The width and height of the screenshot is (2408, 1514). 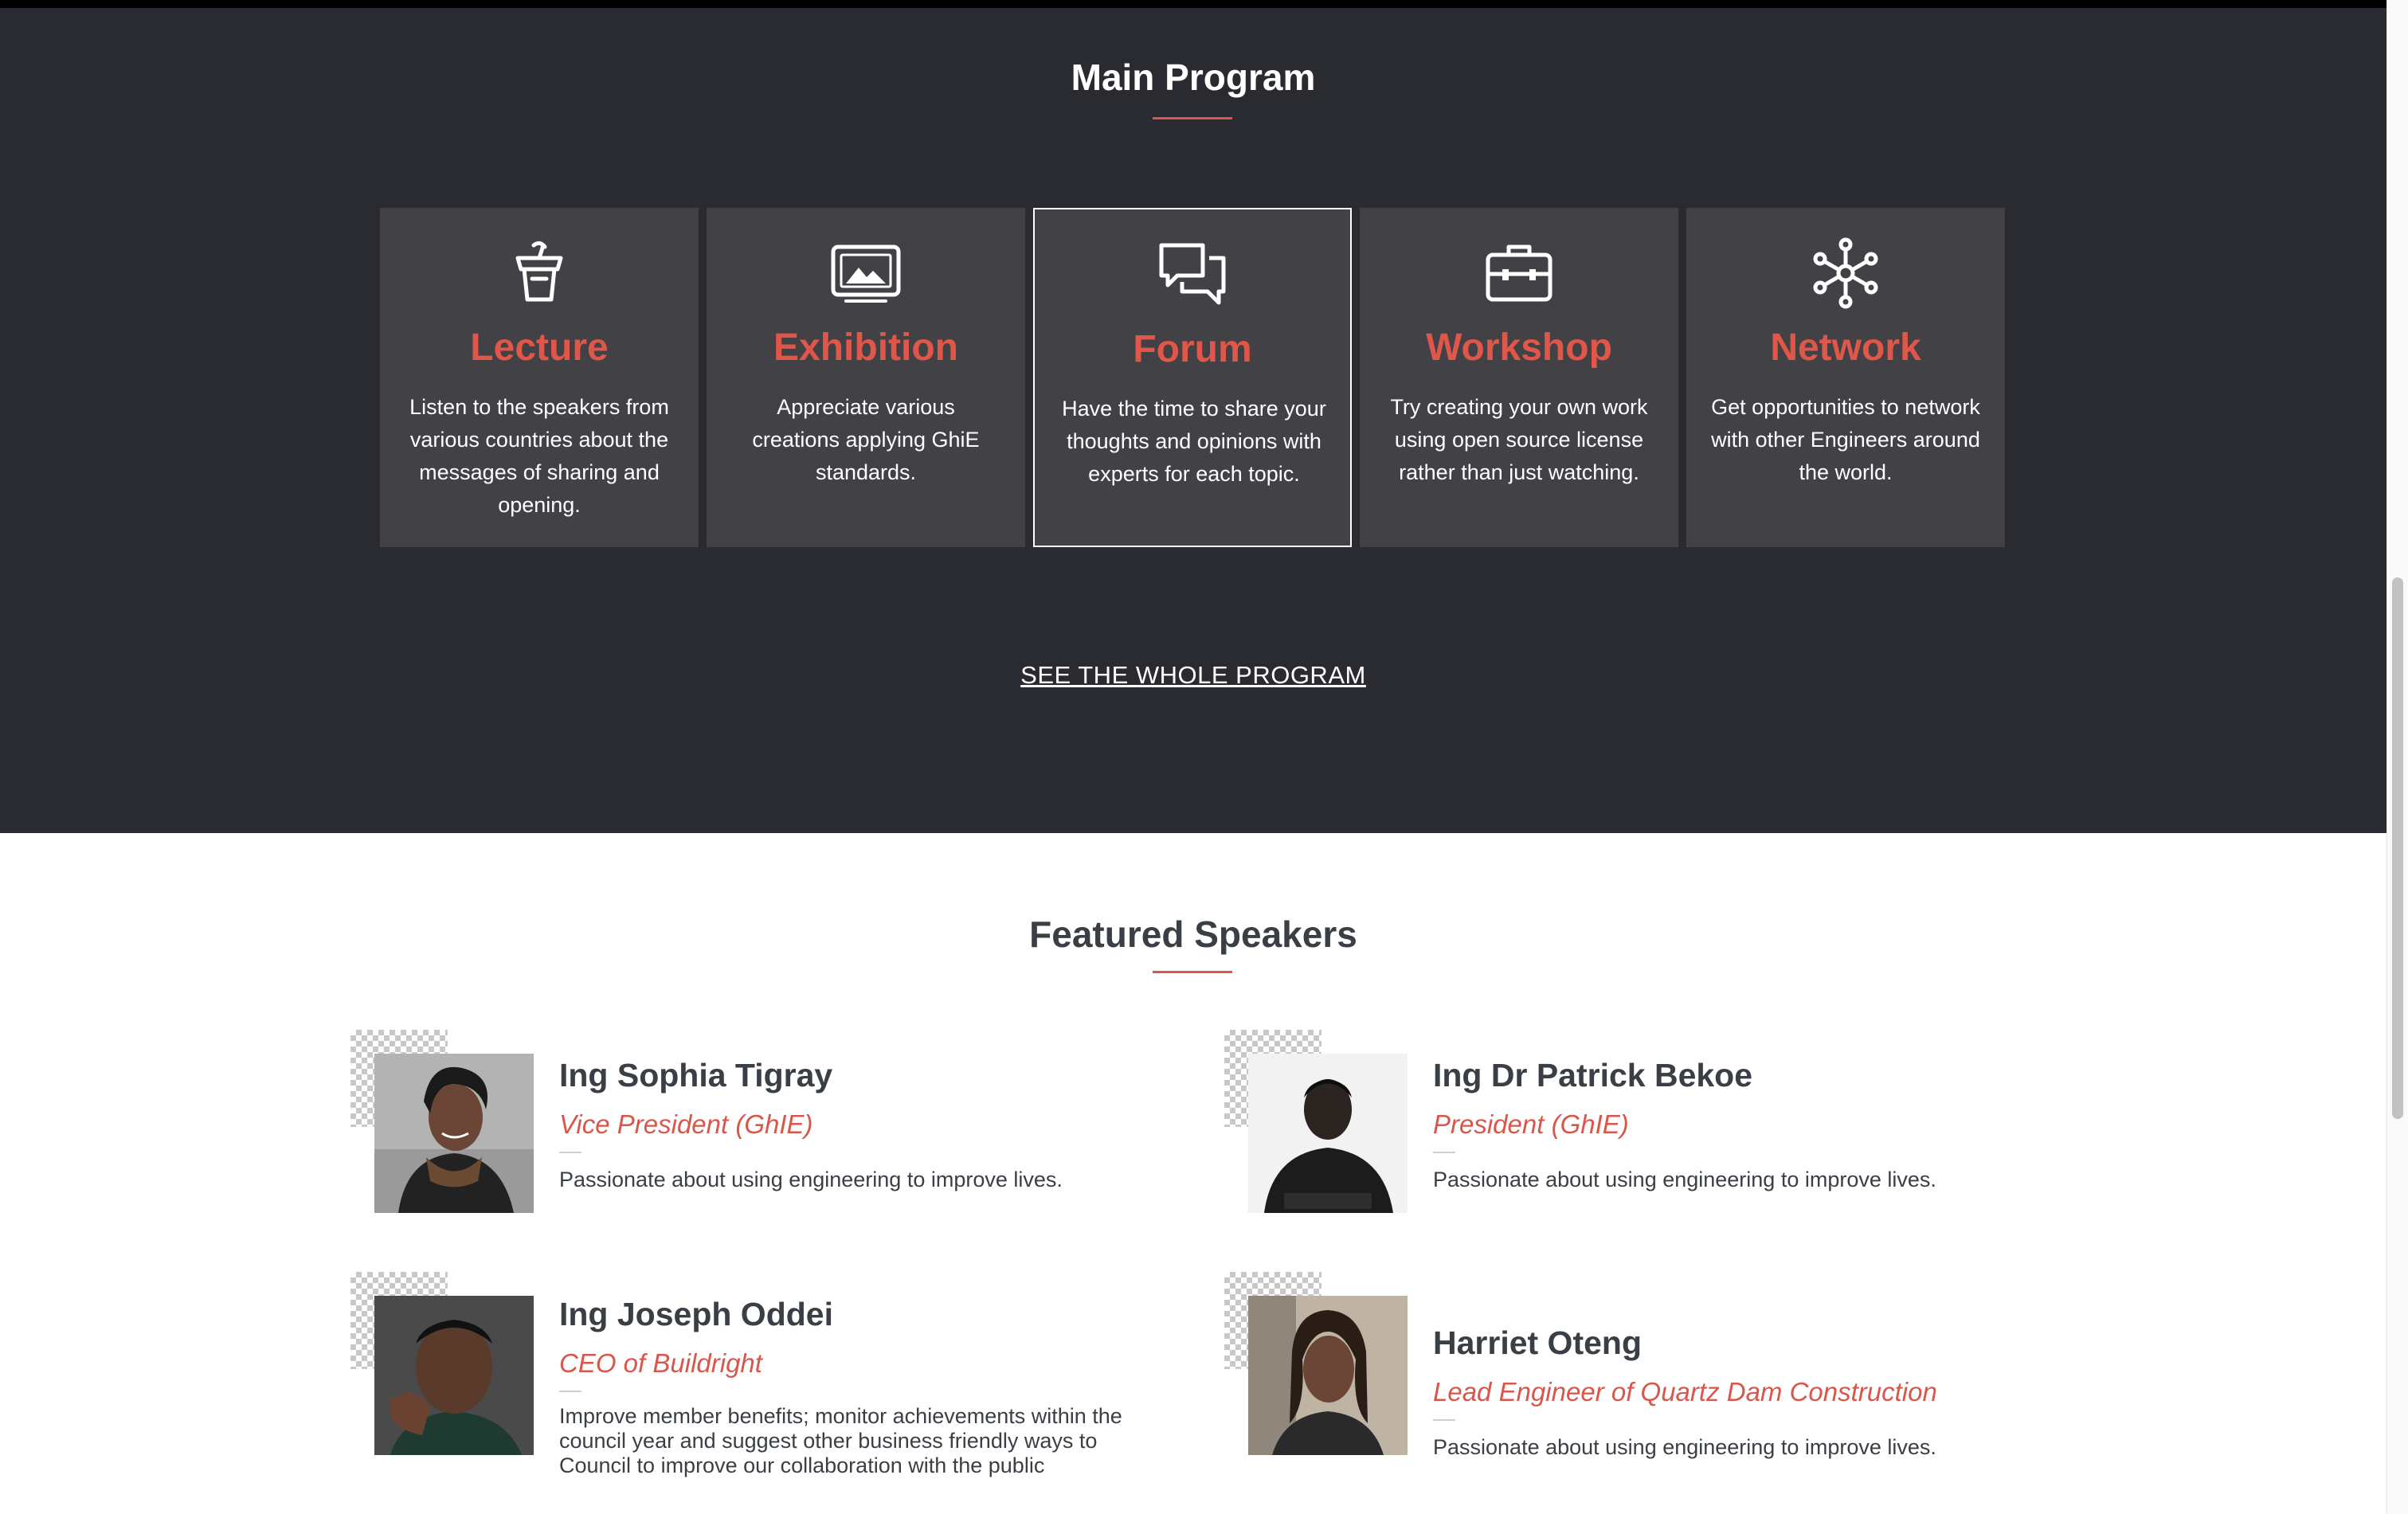 What do you see at coordinates (696, 1314) in the screenshot?
I see `speaker-name: Ing Joseph Oddei` at bounding box center [696, 1314].